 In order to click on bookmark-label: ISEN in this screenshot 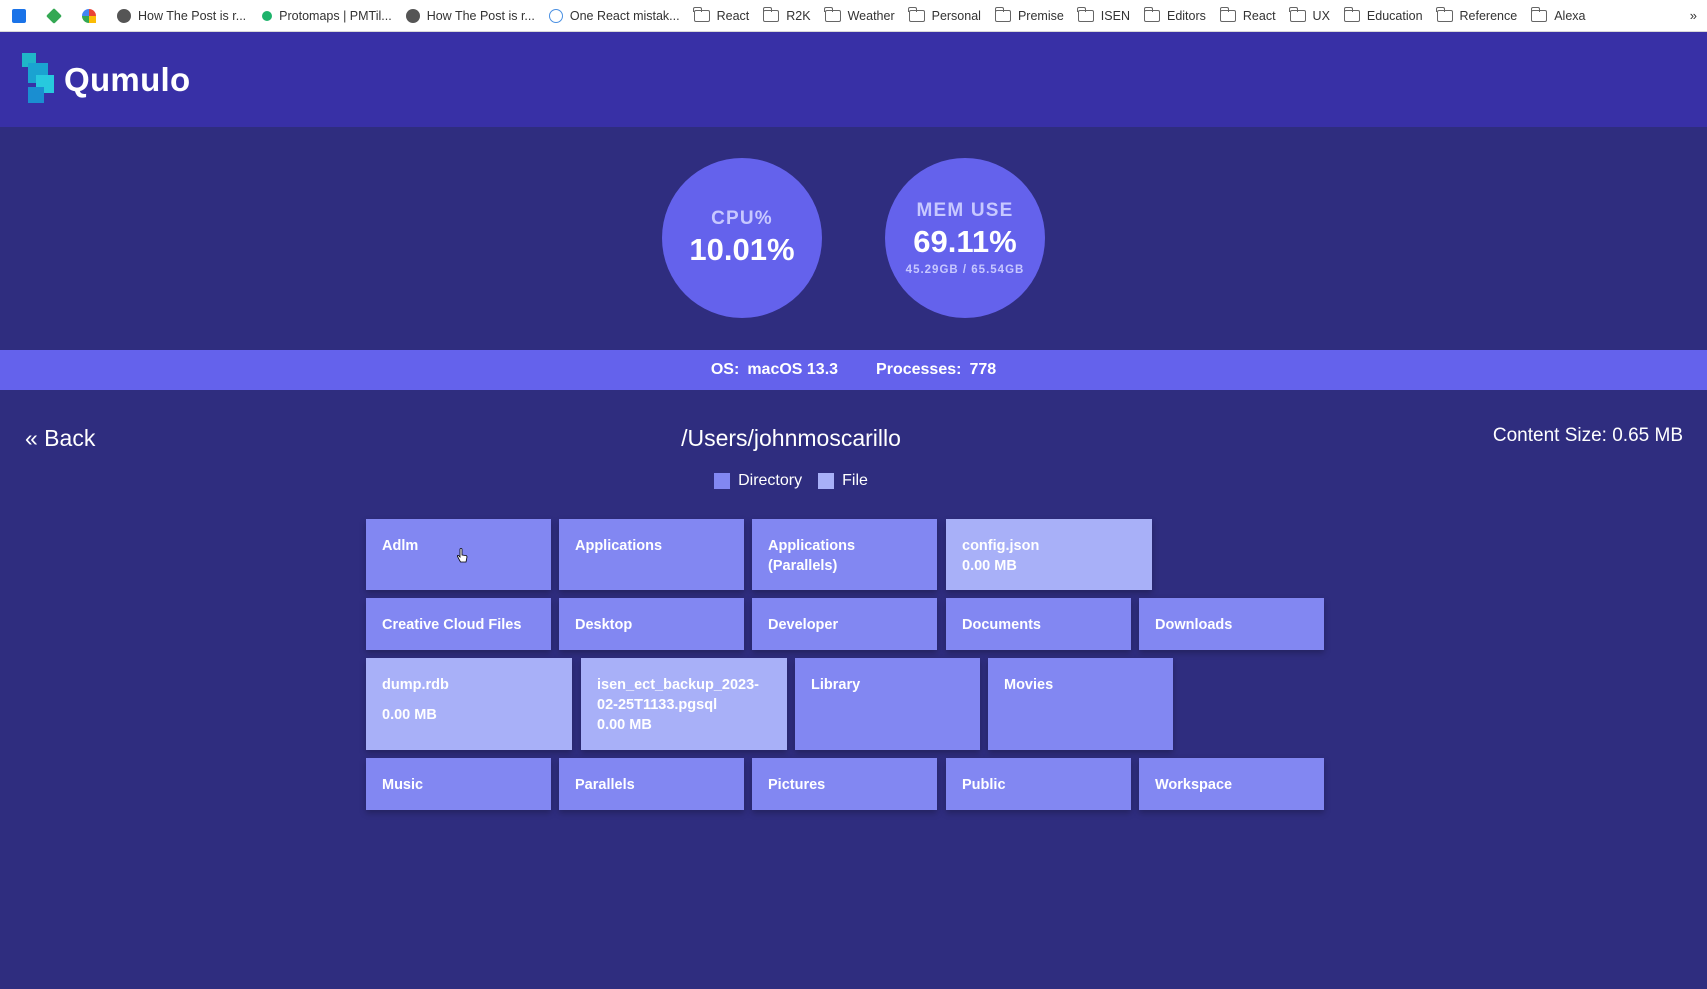, I will do `click(1115, 15)`.